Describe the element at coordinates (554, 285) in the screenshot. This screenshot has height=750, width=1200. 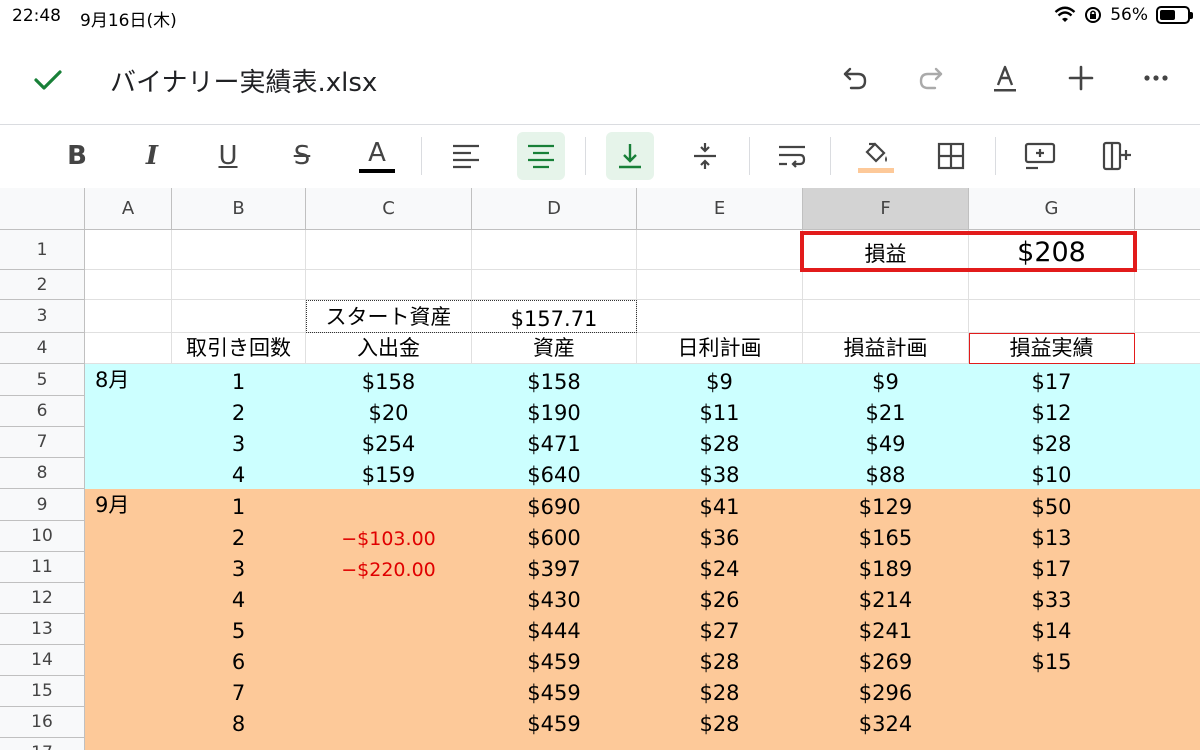
I see `cell-d2` at that location.